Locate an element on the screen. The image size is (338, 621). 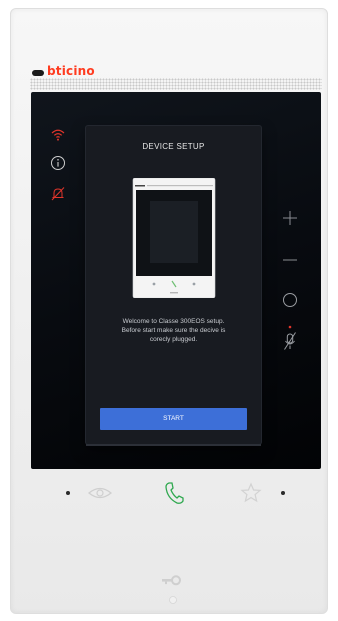
start-button: START is located at coordinates (173, 419).